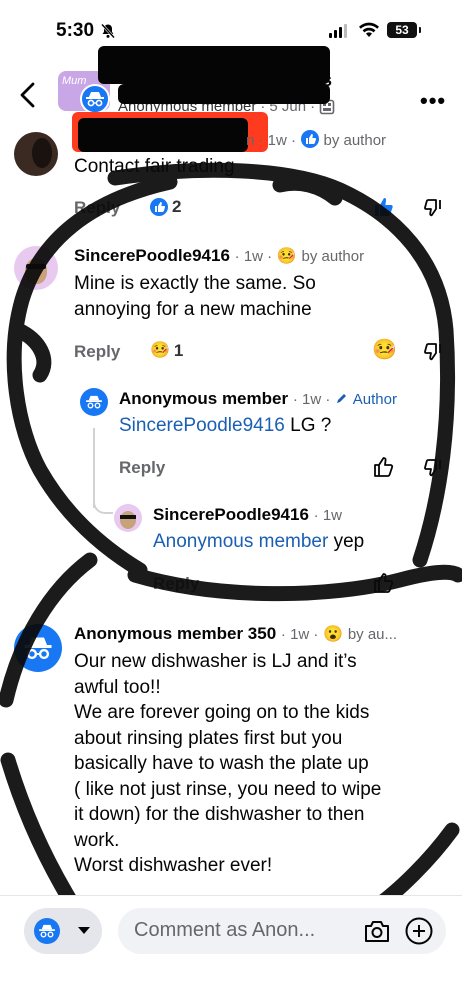 This screenshot has height=1000, width=462. I want to click on cellular-signal-icon, so click(338, 31).